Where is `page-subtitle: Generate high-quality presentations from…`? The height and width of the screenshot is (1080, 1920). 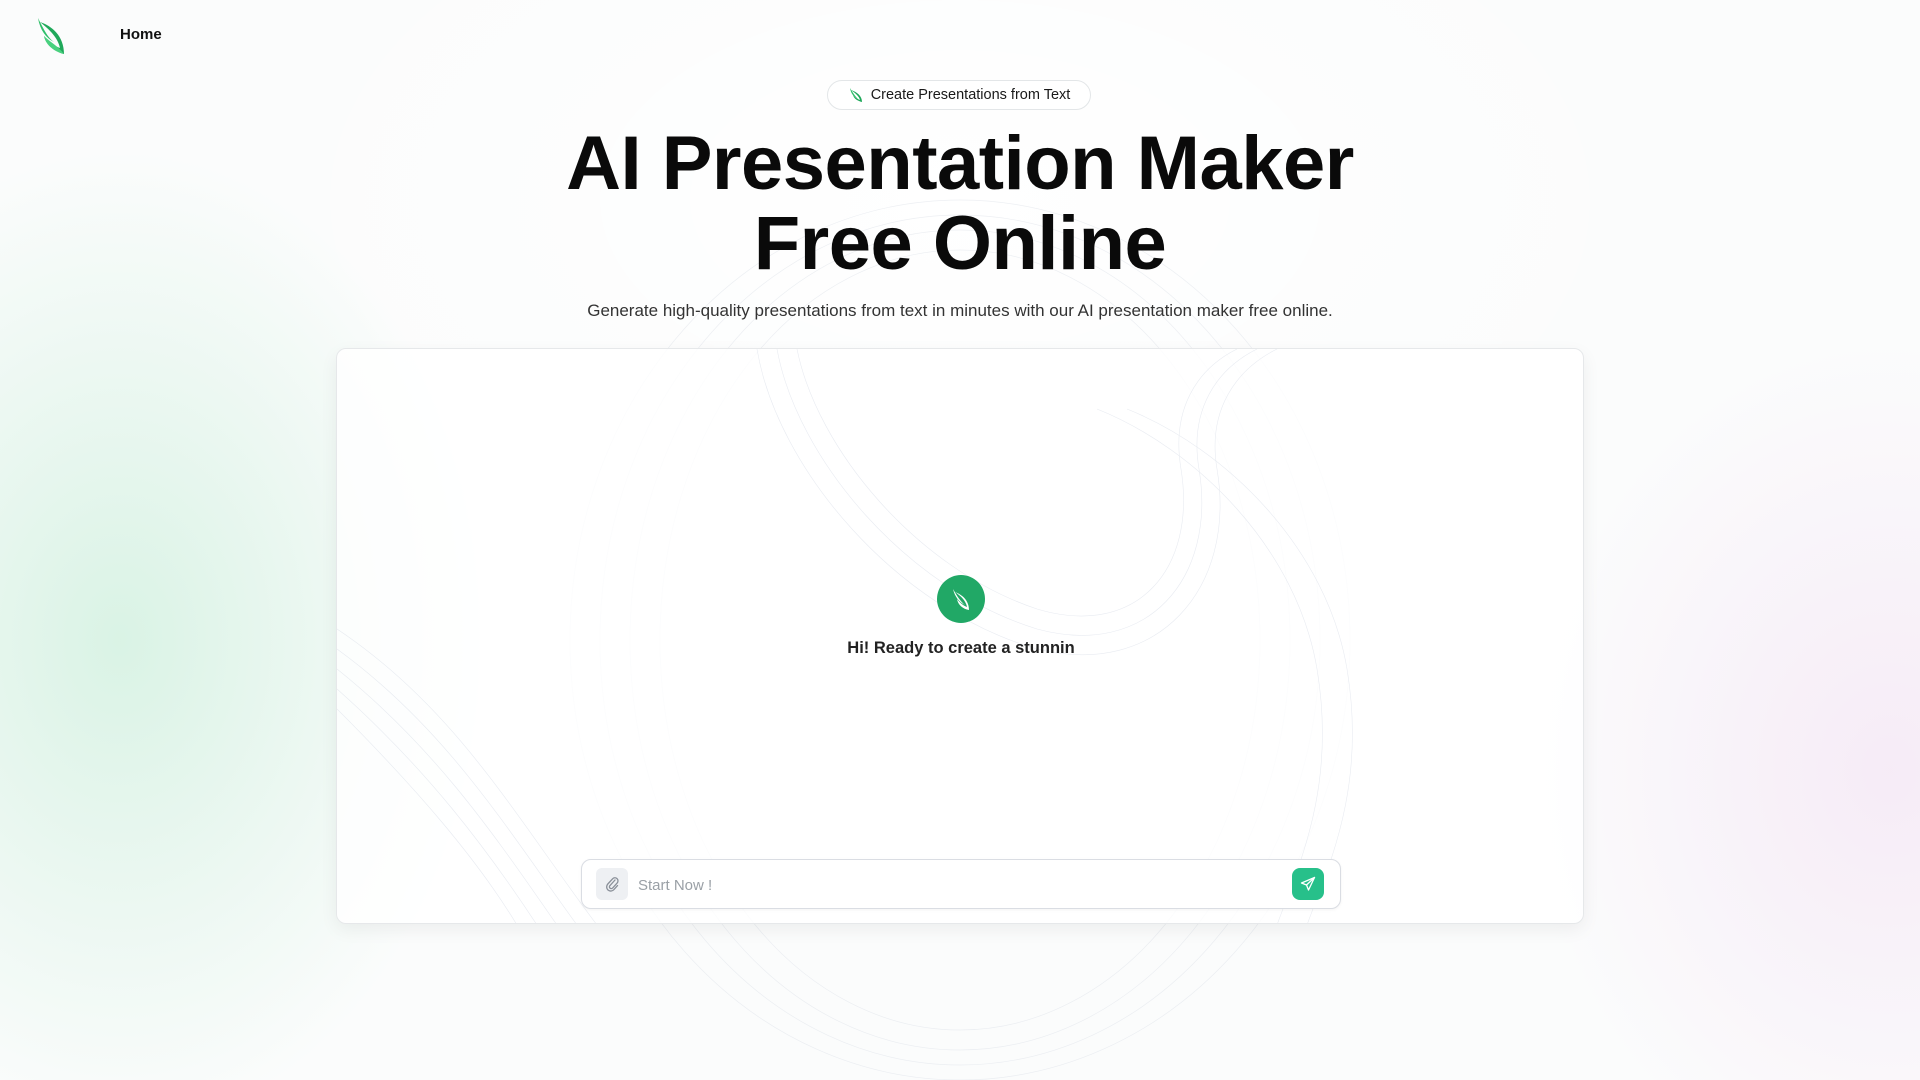
page-subtitle: Generate high-quality presentations from… is located at coordinates (960, 310).